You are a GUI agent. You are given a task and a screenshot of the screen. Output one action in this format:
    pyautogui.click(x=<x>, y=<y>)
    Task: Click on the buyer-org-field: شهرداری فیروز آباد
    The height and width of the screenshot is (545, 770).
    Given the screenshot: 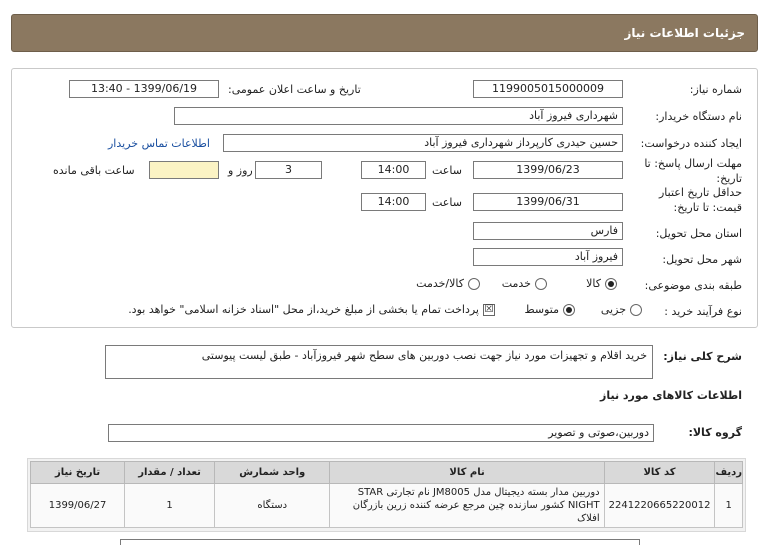 What is the action you would take?
    pyautogui.click(x=398, y=116)
    